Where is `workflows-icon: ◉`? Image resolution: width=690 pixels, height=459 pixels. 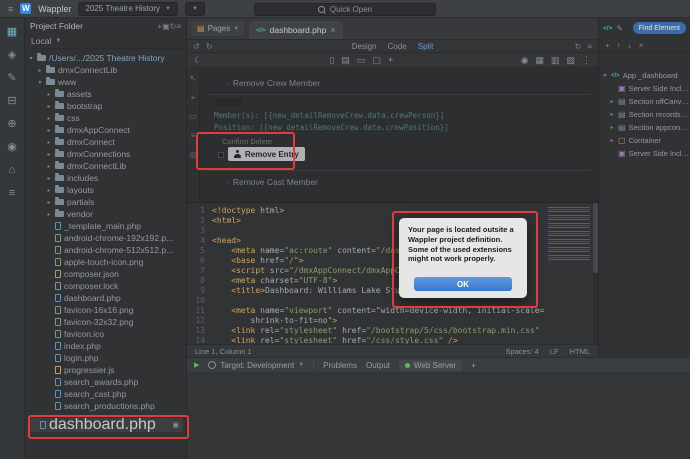 workflows-icon: ◉ is located at coordinates (12, 147).